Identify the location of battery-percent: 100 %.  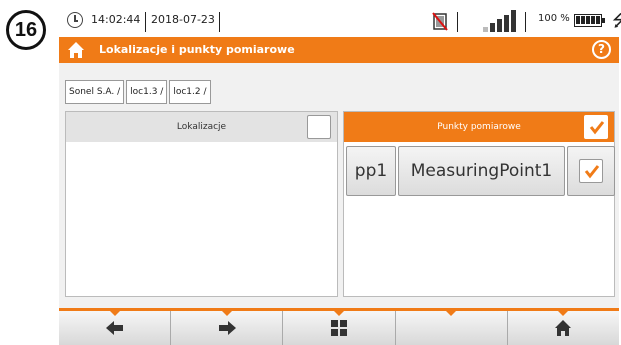
(554, 18).